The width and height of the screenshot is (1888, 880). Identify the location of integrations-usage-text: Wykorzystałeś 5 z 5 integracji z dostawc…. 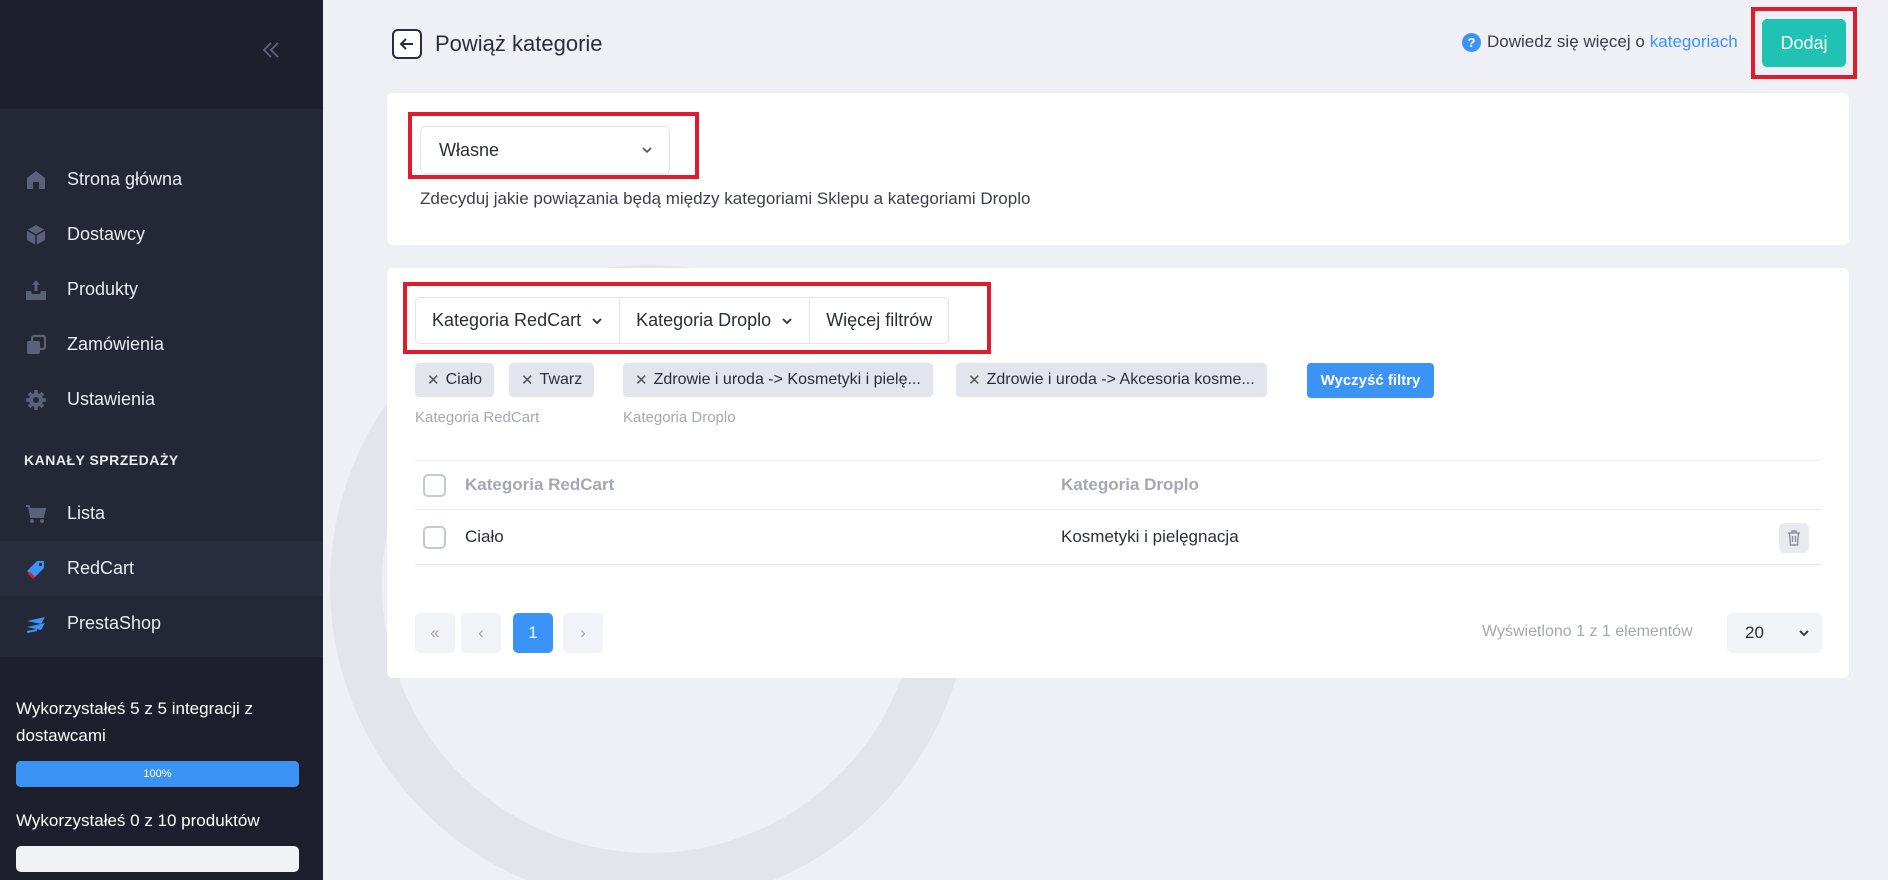
(134, 722).